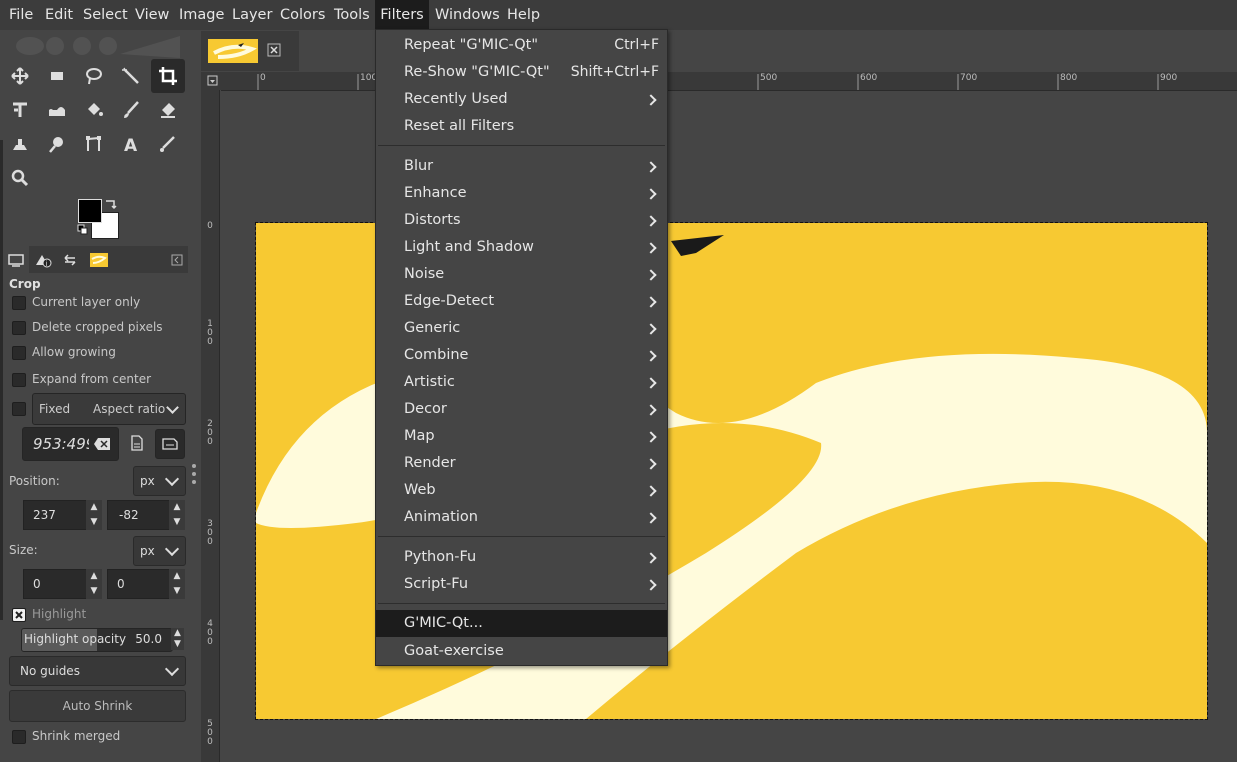  I want to click on position-x-input: 237, so click(55, 515).